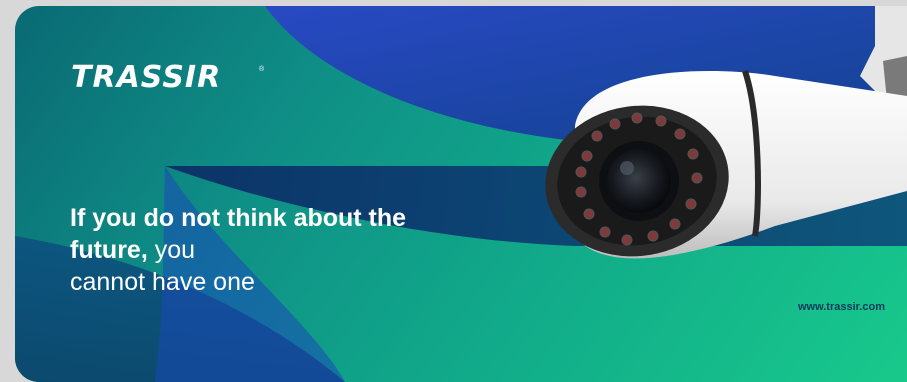 This screenshot has height=382, width=907. Describe the element at coordinates (238, 234) in the screenshot. I see `tagline-bold: If you do not think about the future,` at that location.